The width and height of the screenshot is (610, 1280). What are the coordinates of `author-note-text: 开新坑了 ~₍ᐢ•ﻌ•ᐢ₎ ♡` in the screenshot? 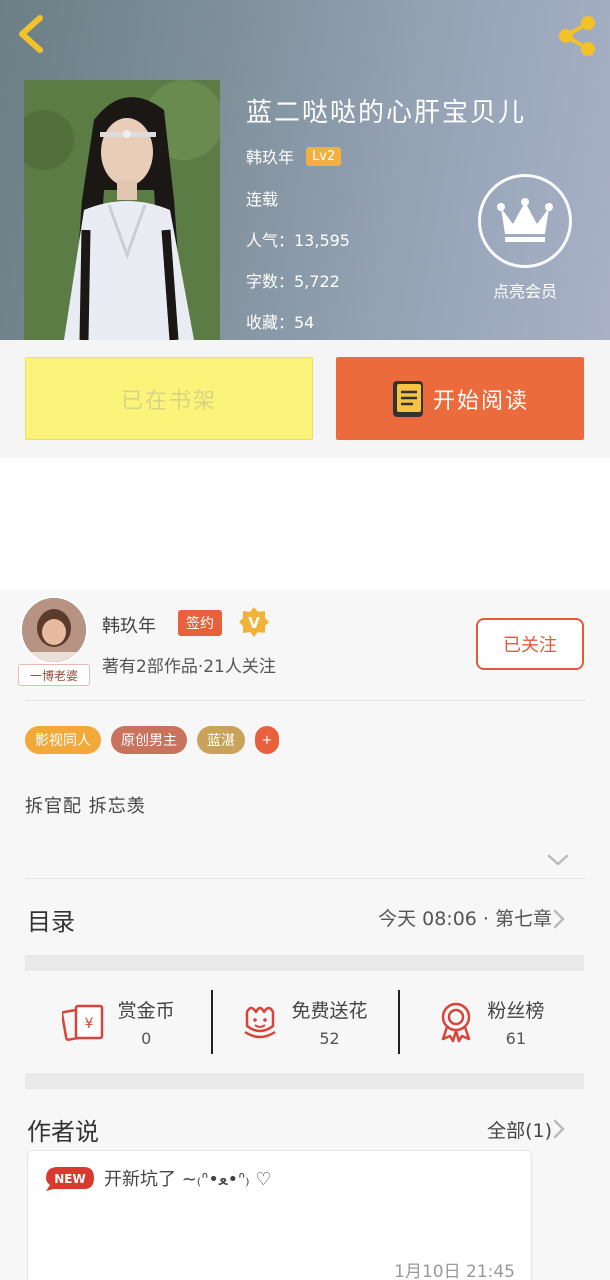 It's located at (188, 1179).